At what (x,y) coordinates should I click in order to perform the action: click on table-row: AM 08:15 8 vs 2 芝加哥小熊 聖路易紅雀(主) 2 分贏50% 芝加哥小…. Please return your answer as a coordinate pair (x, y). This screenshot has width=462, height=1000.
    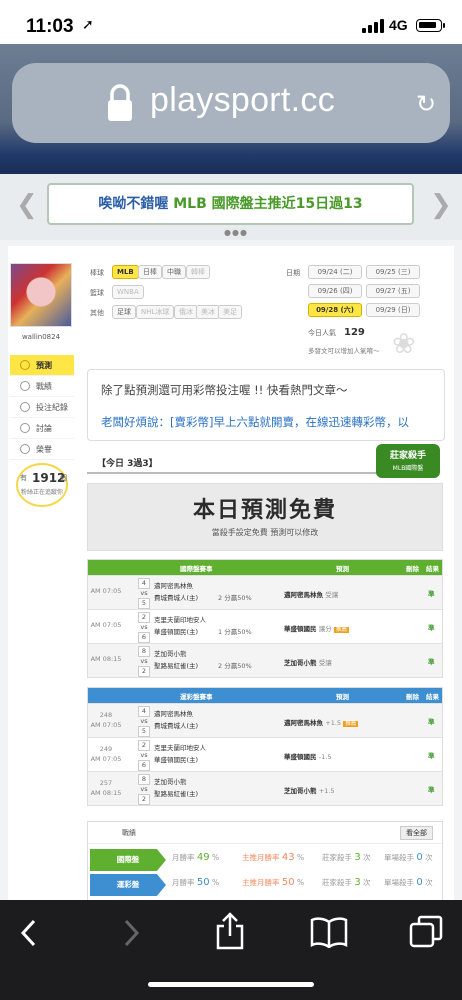
    Looking at the image, I should click on (265, 660).